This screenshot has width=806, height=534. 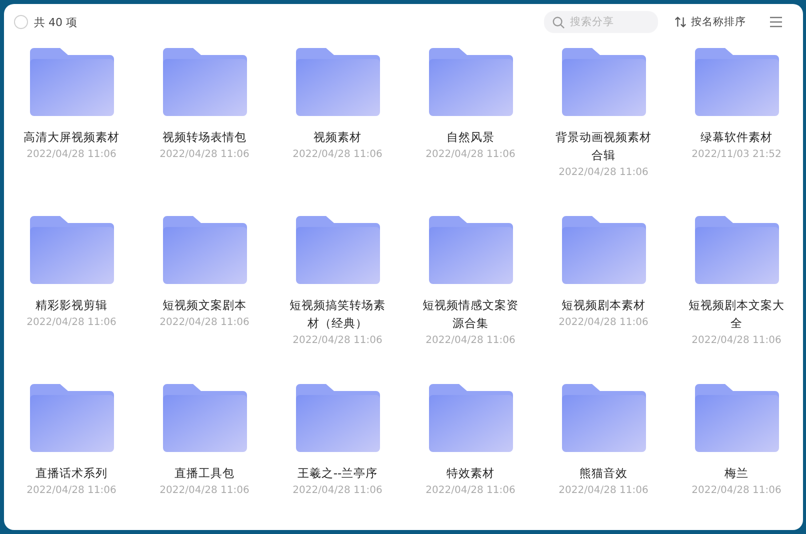 I want to click on folder-name: 熊猫音效, so click(x=604, y=473).